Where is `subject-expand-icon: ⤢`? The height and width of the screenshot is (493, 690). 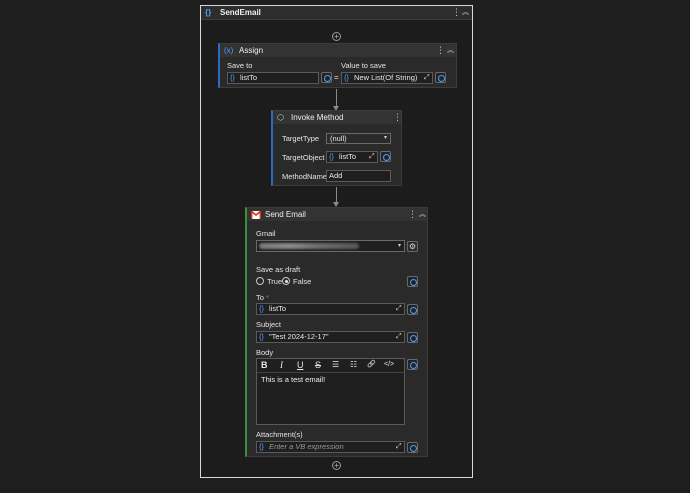
subject-expand-icon: ⤢ is located at coordinates (399, 337).